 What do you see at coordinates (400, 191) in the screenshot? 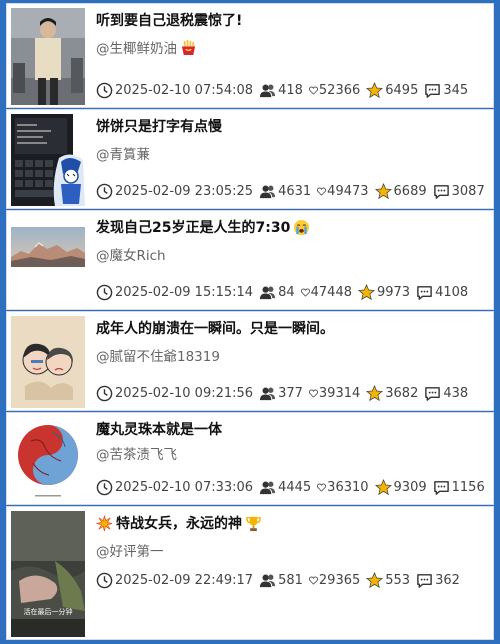
I see `star-count: 6689` at bounding box center [400, 191].